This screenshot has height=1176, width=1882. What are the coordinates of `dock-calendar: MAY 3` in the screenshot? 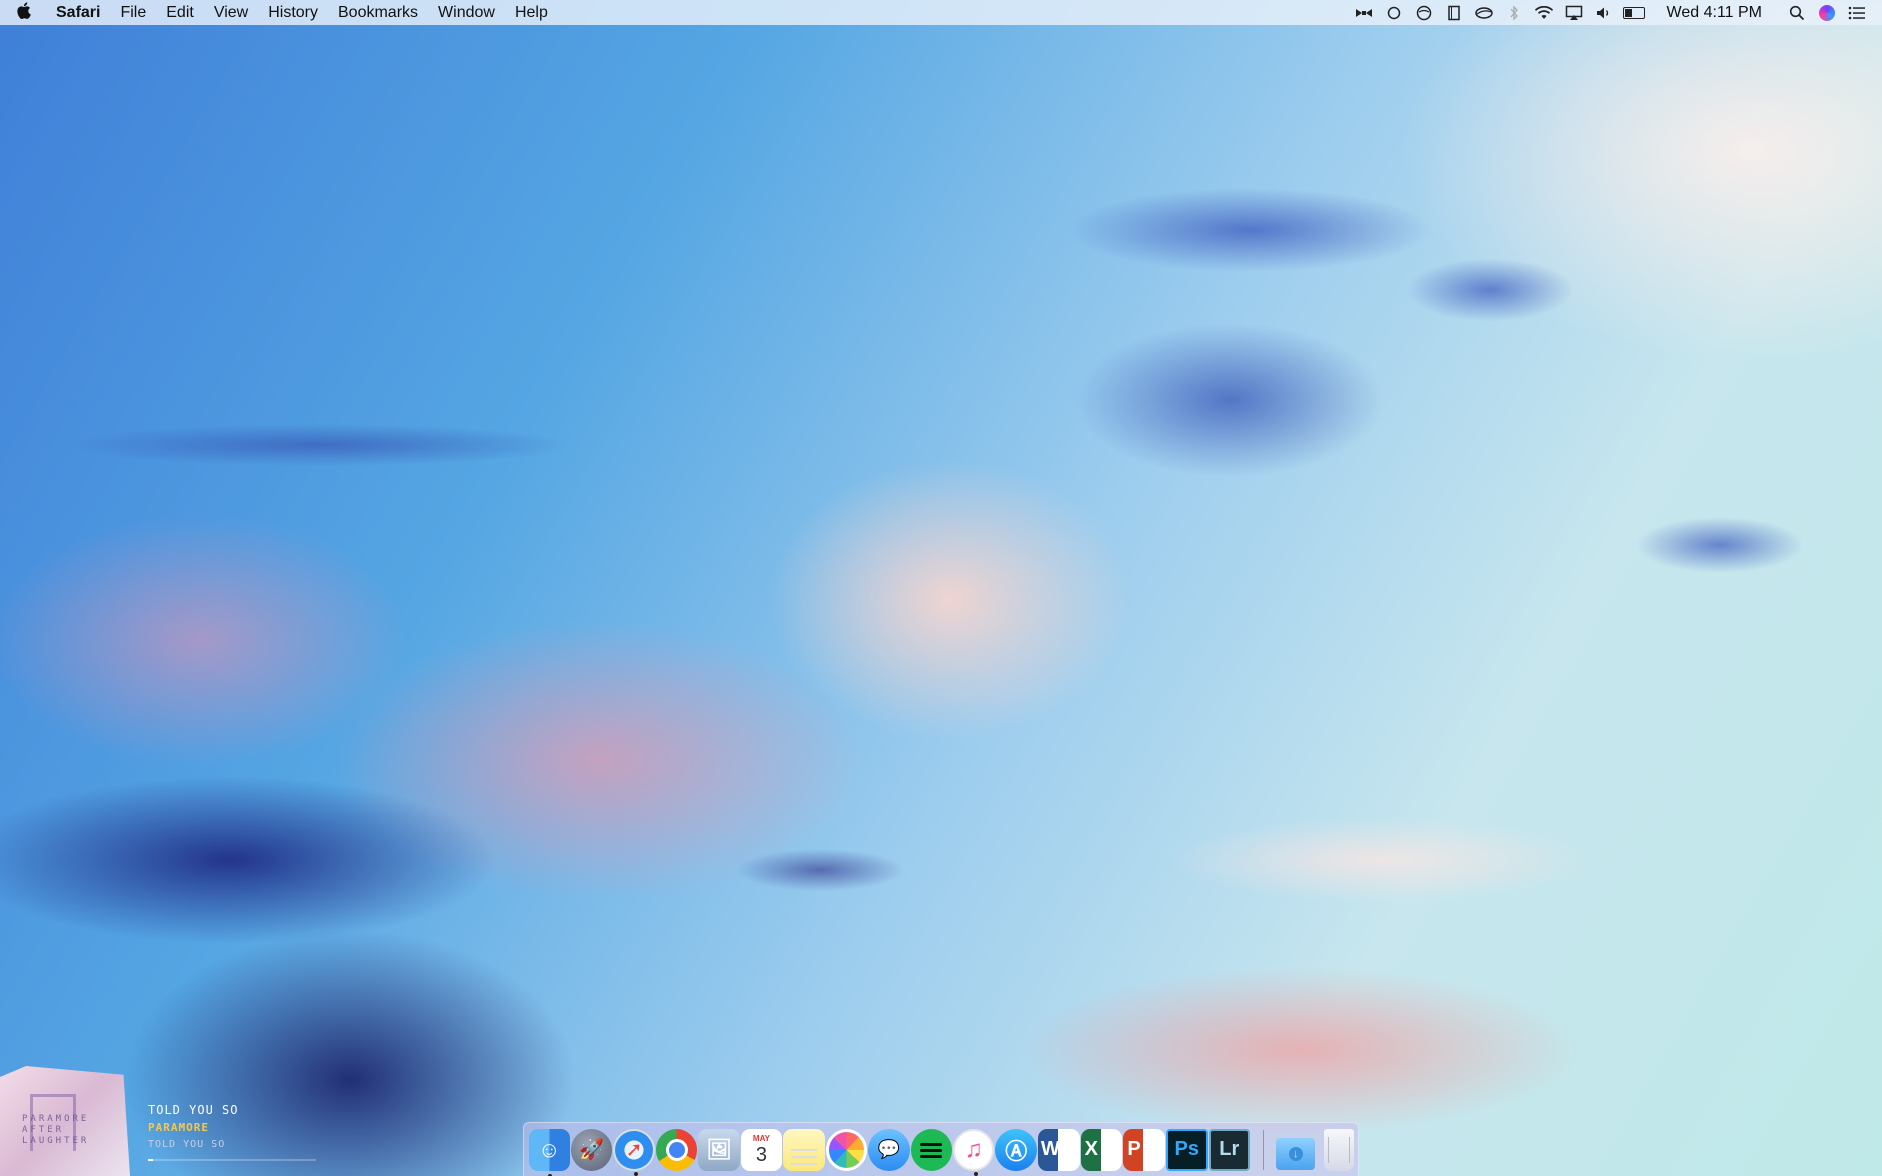 It's located at (761, 1149).